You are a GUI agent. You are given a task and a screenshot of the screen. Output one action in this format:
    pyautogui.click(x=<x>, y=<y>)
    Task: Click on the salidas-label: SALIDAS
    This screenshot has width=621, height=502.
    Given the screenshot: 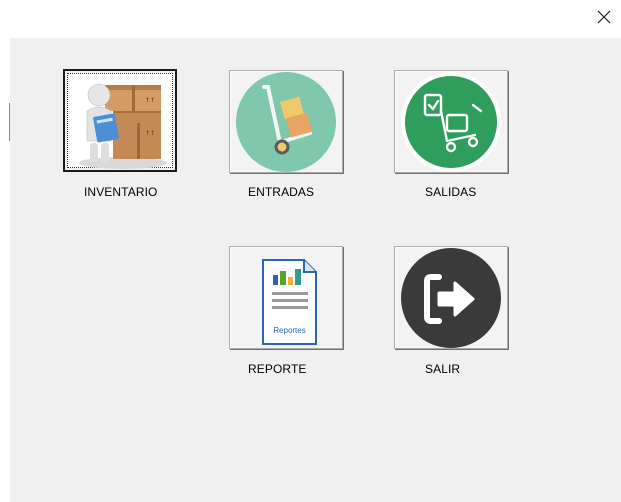 What is the action you would take?
    pyautogui.click(x=451, y=192)
    